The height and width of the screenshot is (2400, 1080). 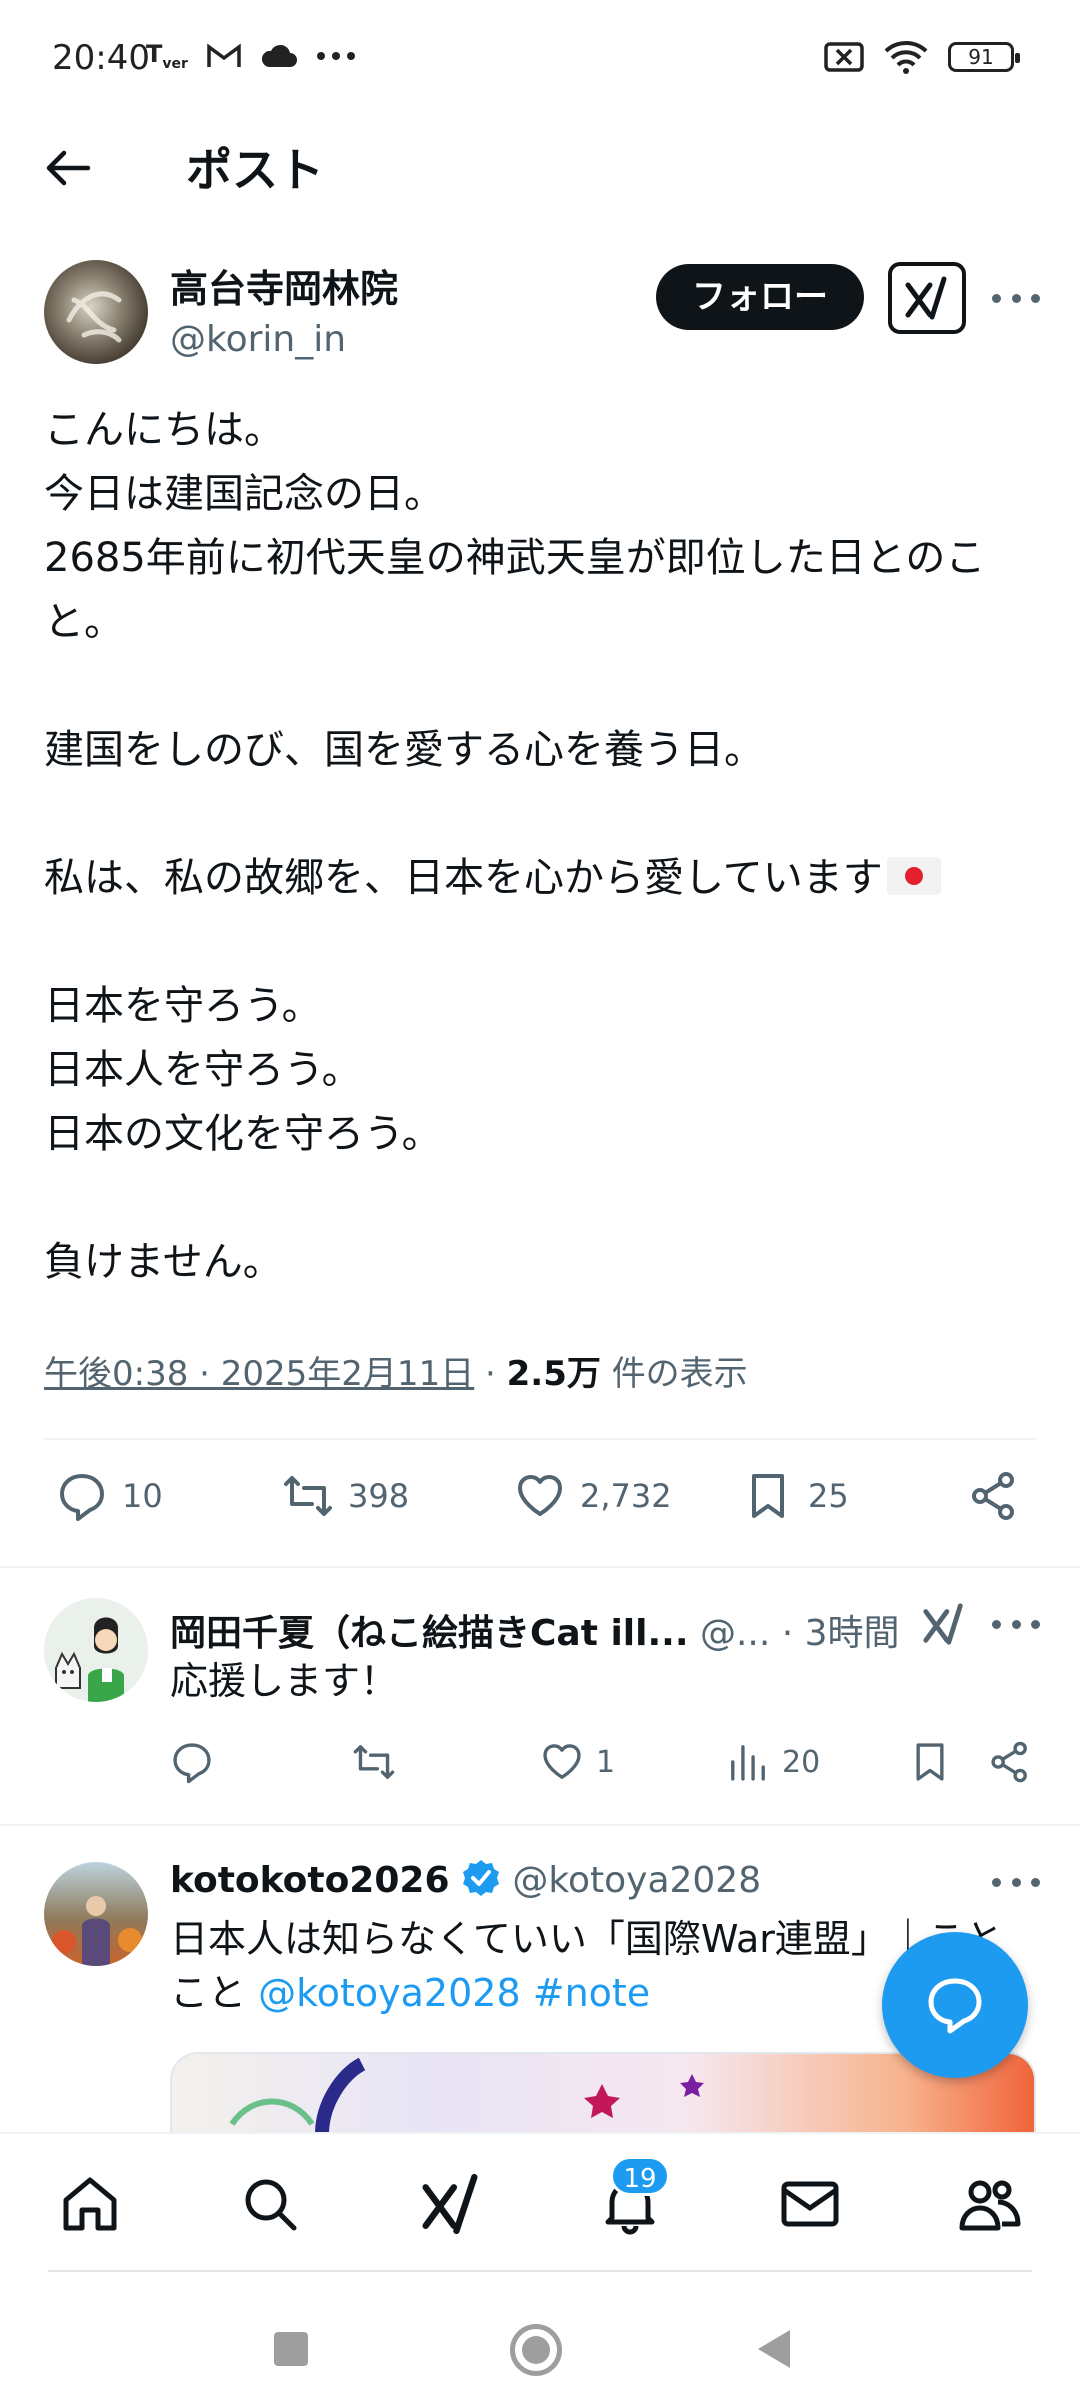 I want to click on post-meta: 午後0:38 · 2025年2月11日 · 2.5万 件の表示, so click(x=396, y=1370).